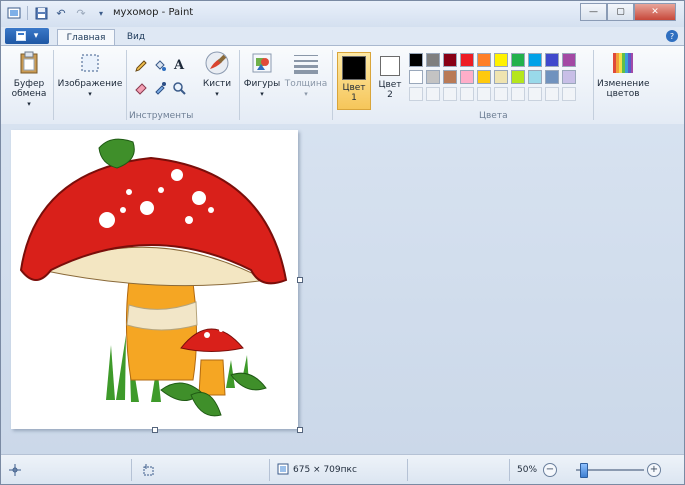  Describe the element at coordinates (342, 469) in the screenshot. I see `status-bar: 675 × 709пкс 50% − +` at that location.